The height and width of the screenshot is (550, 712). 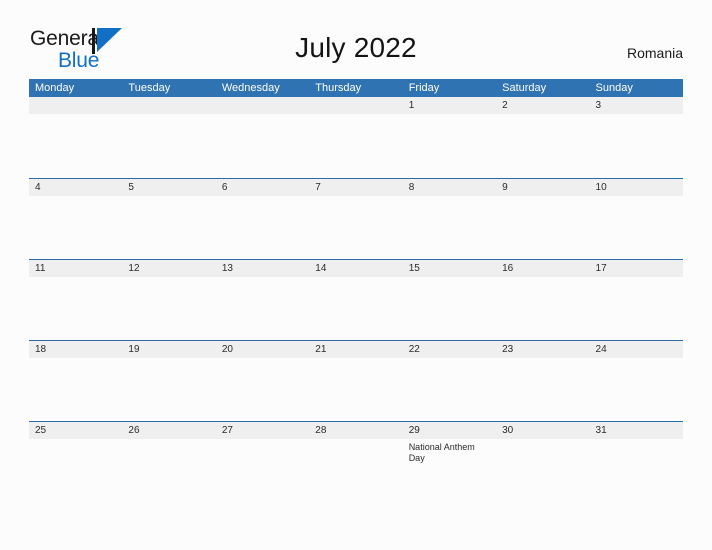 What do you see at coordinates (542, 349) in the screenshot?
I see `day-cell: 23` at bounding box center [542, 349].